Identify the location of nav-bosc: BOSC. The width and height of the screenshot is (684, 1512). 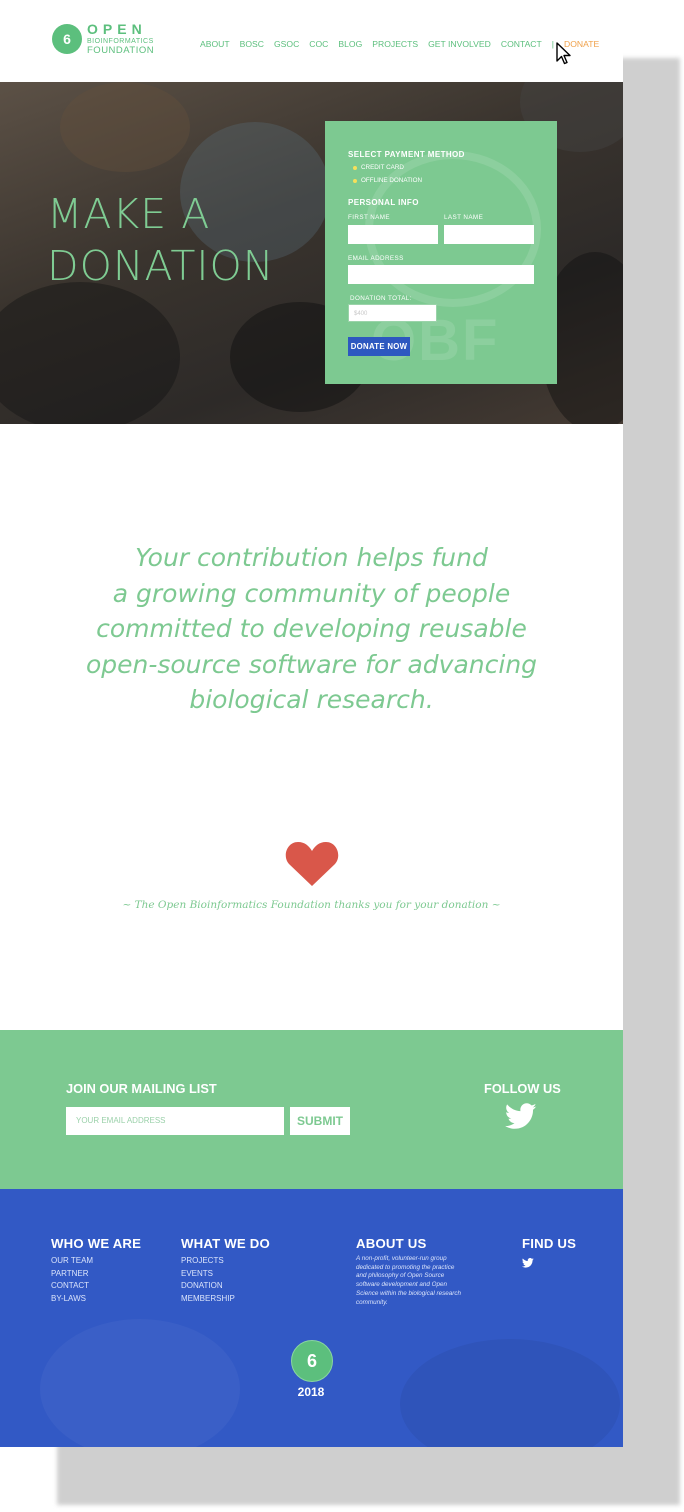
(252, 44).